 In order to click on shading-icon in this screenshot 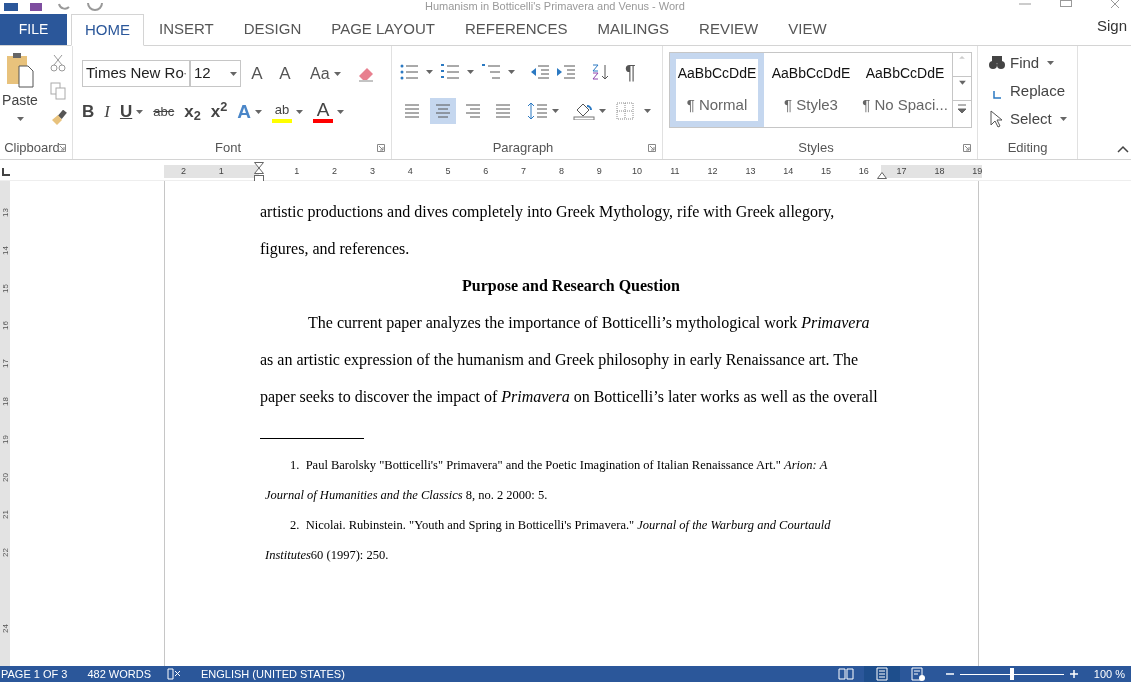, I will do `click(584, 111)`.